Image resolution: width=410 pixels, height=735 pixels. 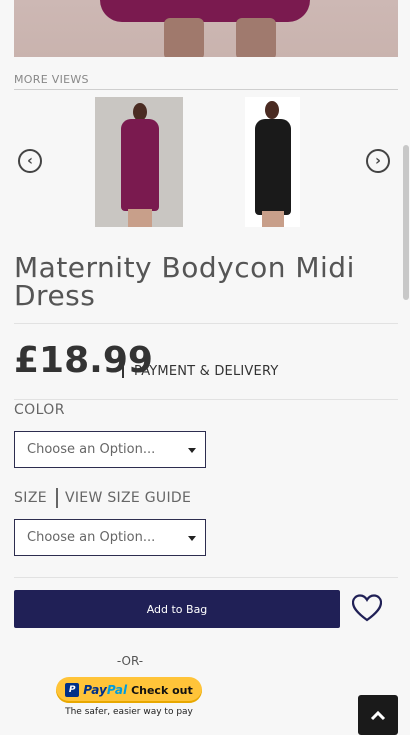 I want to click on color-label: COLOR, so click(x=39, y=410).